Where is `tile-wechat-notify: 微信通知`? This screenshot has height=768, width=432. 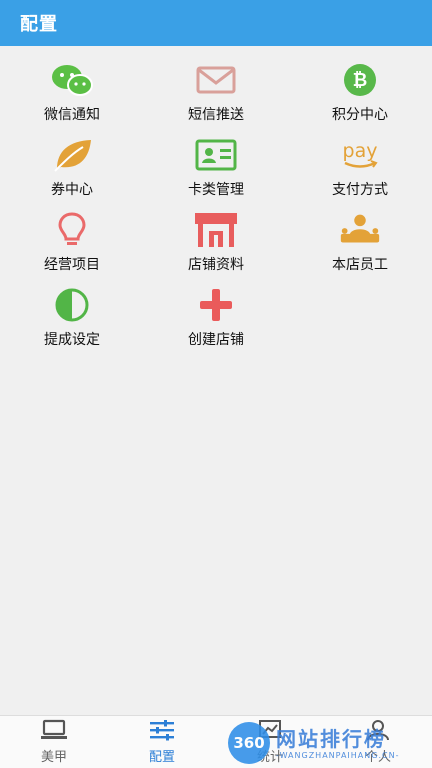
tile-wechat-notify: 微信通知 is located at coordinates (72, 97).